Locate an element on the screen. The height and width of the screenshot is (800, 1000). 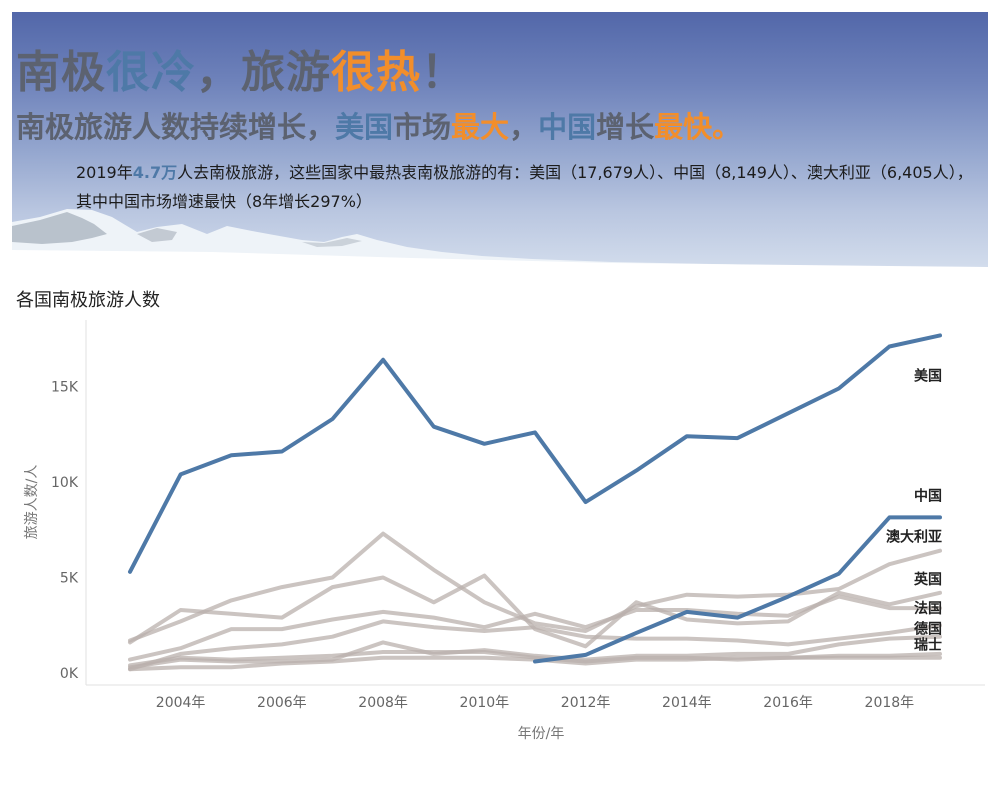
subheadline: 南极旅游人数持续增长，美国市场最大，中国增长最快。 is located at coordinates (379, 127).